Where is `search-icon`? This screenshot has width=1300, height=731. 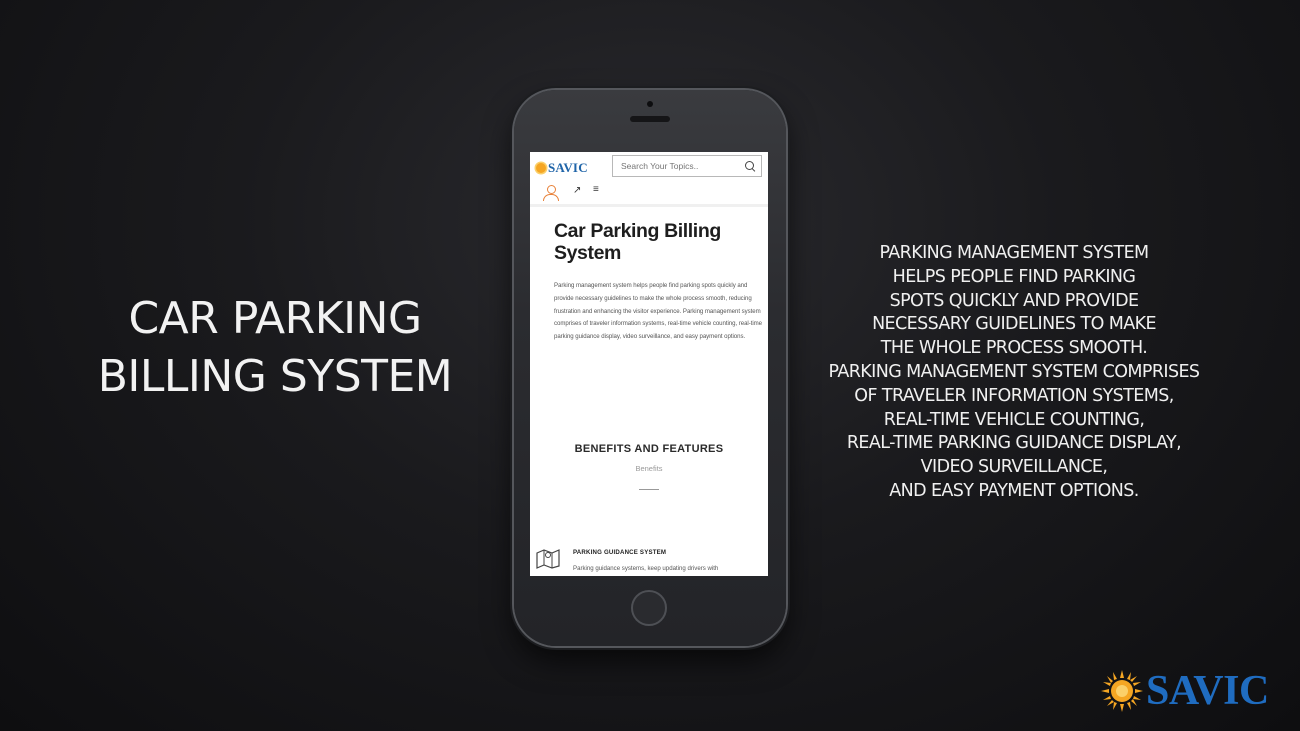
search-icon is located at coordinates (749, 165).